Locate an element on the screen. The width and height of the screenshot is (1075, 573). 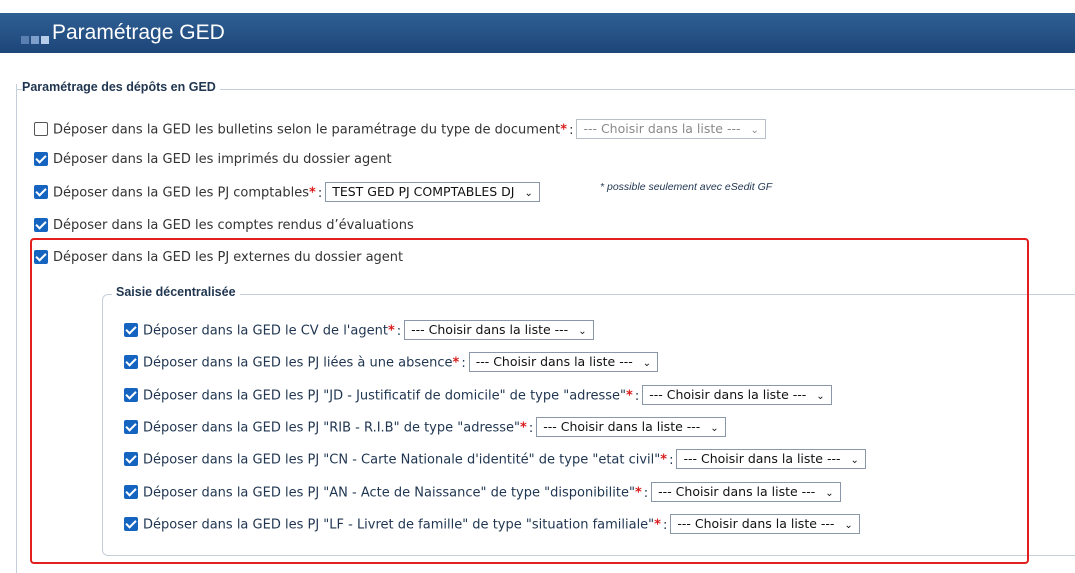
checkbox-imprimes is located at coordinates (41, 158).